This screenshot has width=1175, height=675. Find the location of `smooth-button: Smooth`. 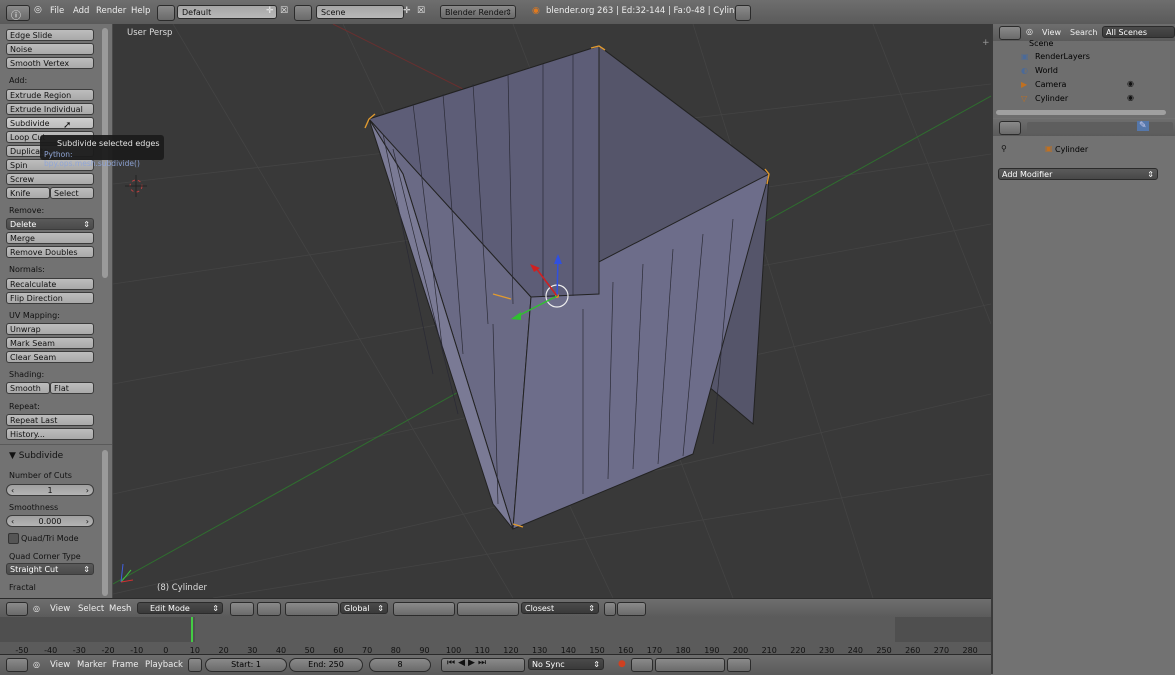

smooth-button: Smooth is located at coordinates (28, 388).